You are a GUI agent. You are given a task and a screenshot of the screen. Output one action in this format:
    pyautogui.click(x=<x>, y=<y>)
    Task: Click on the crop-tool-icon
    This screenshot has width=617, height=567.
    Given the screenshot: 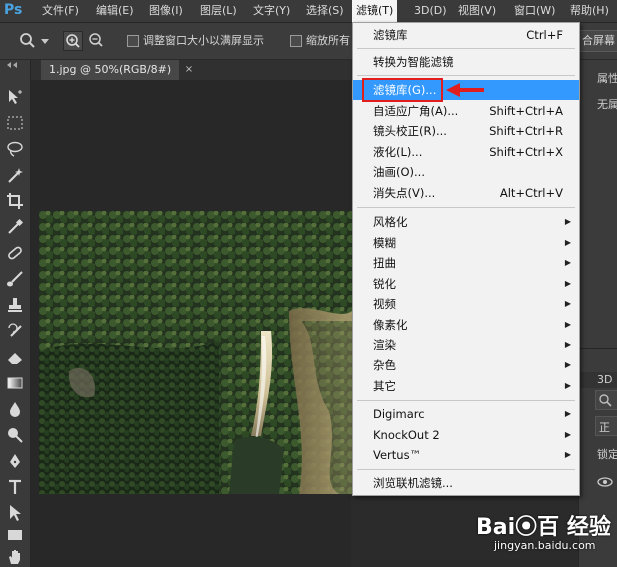 What is the action you would take?
    pyautogui.click(x=15, y=201)
    